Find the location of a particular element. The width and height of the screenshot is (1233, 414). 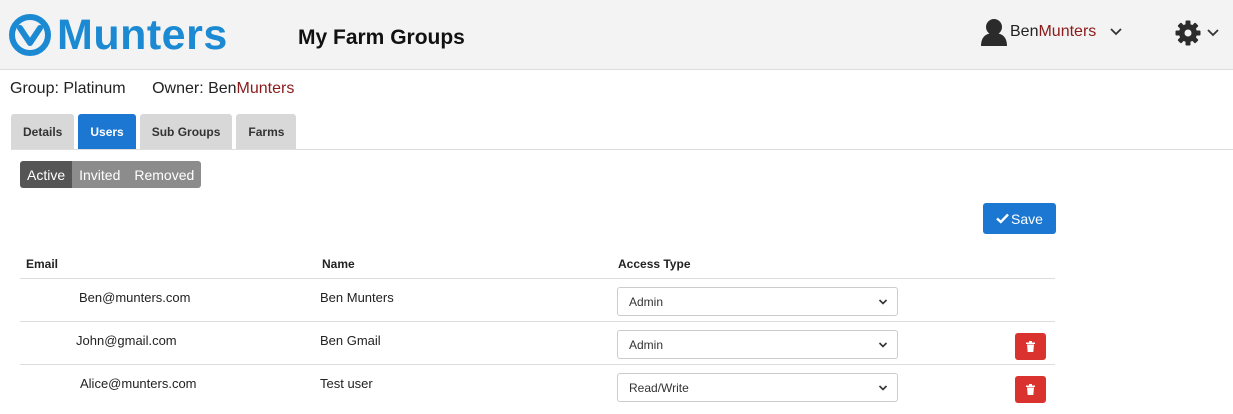

owner-info: Owner: BenMunters is located at coordinates (223, 88).